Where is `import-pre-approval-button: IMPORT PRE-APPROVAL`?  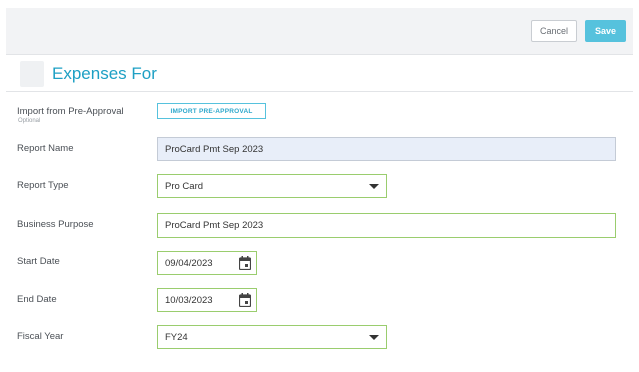 import-pre-approval-button: IMPORT PRE-APPROVAL is located at coordinates (211, 111).